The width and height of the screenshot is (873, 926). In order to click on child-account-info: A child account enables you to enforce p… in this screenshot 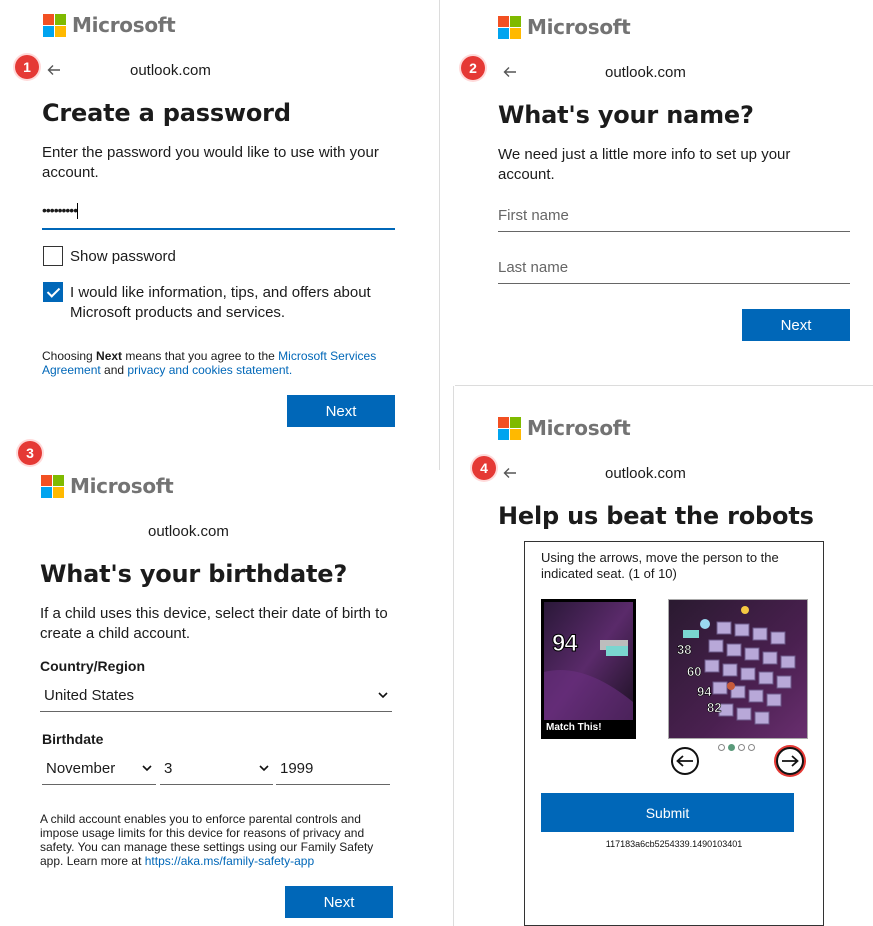, I will do `click(207, 840)`.